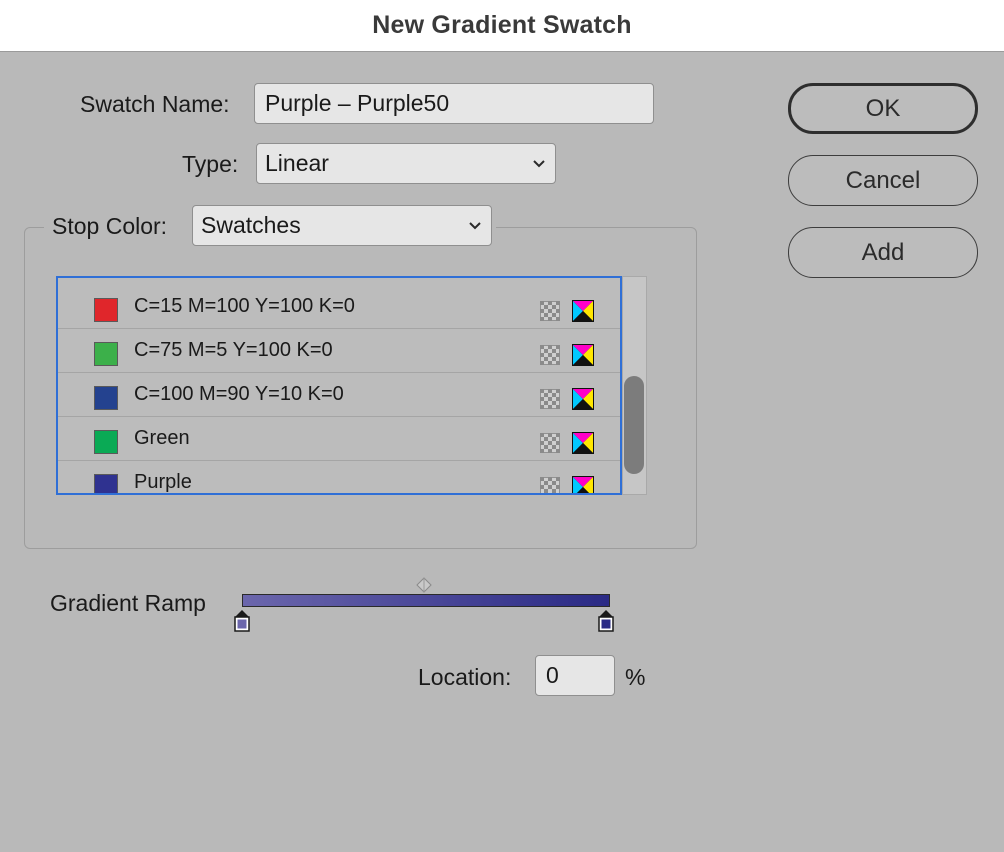 Image resolution: width=1004 pixels, height=852 pixels. Describe the element at coordinates (606, 621) in the screenshot. I see `gradient-stop-end` at that location.